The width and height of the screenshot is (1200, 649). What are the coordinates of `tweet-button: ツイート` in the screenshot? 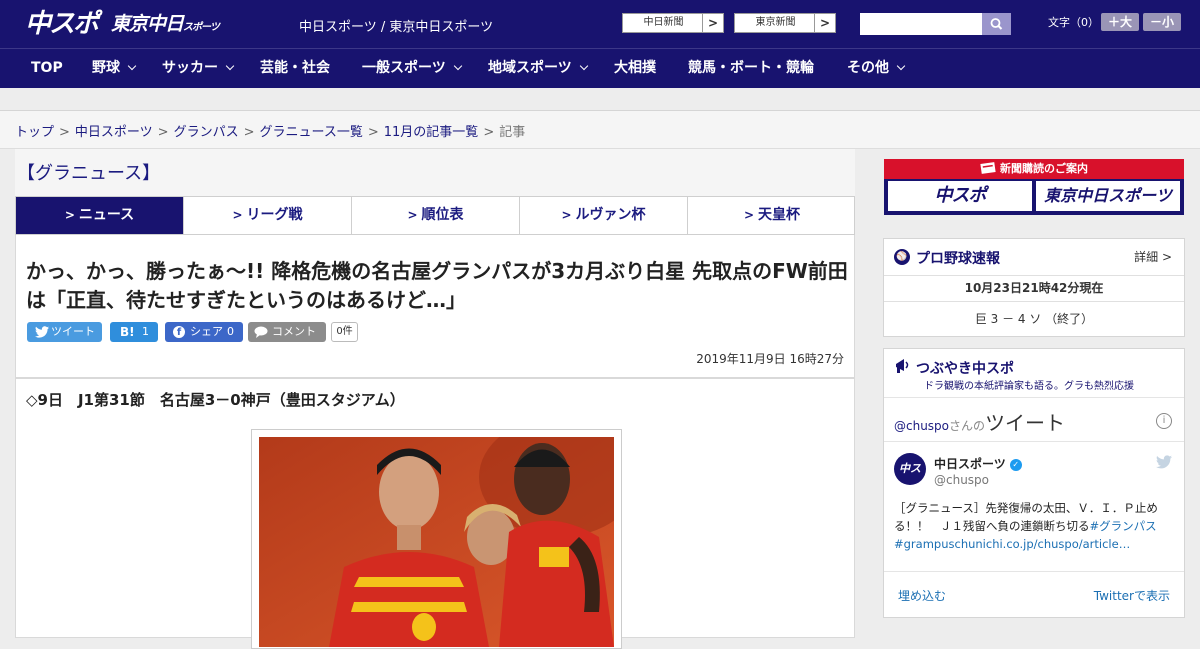 It's located at (64, 332).